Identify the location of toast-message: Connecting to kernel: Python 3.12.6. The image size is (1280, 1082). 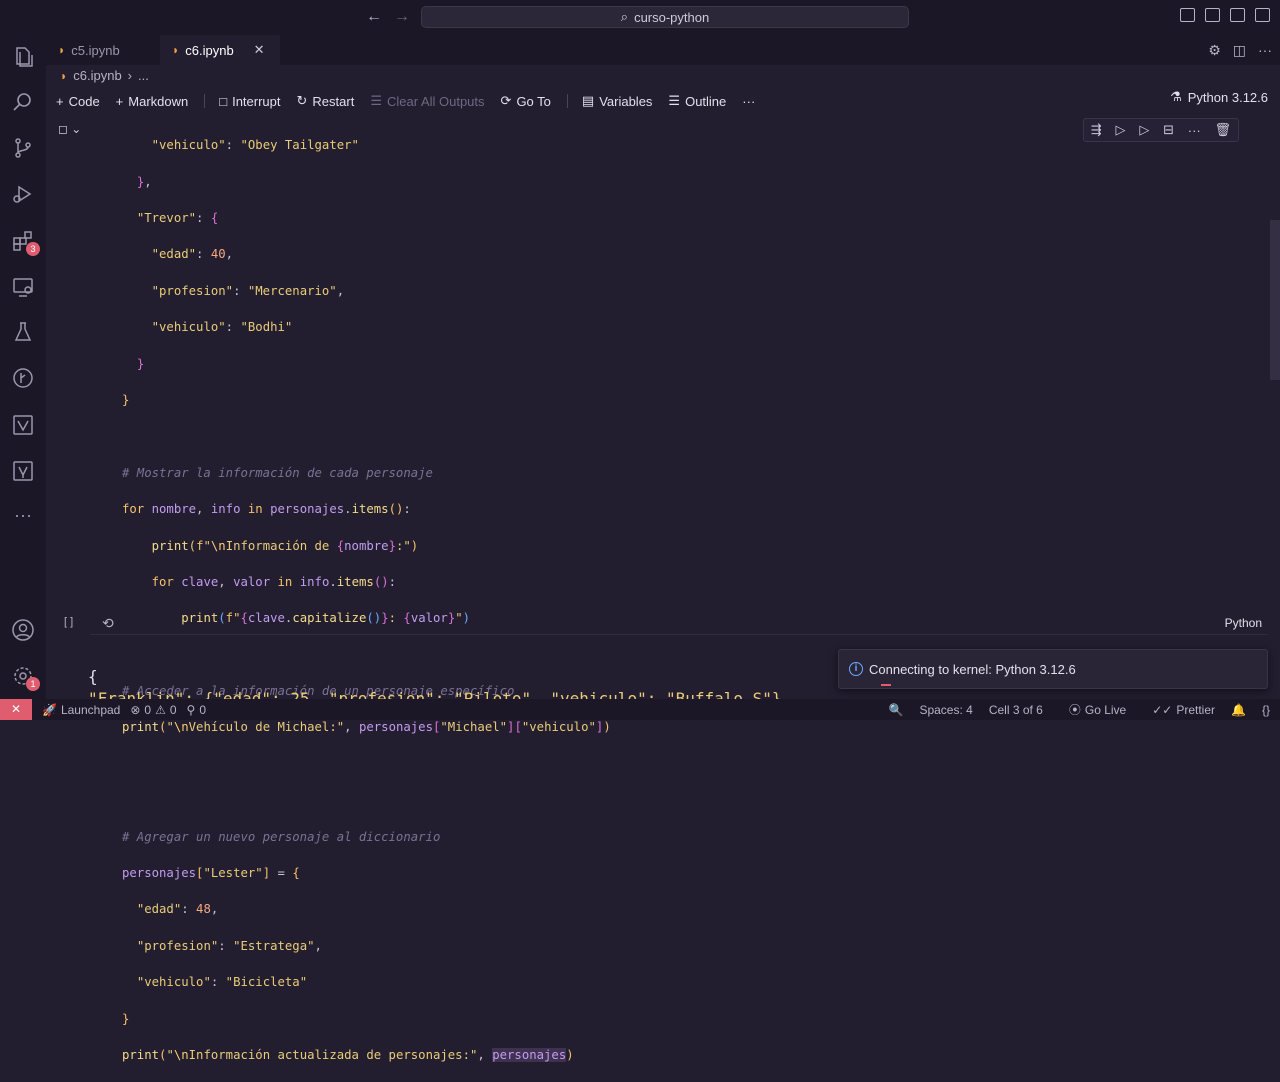
(972, 669).